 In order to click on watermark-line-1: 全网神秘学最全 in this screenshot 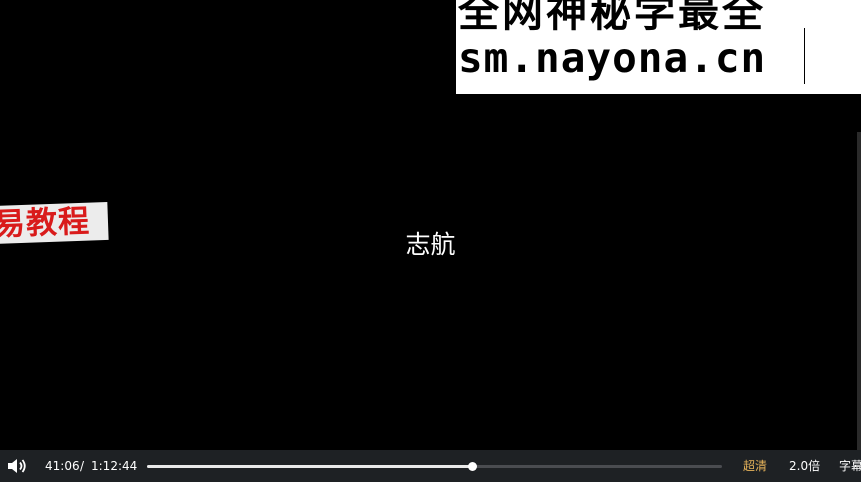, I will do `click(612, 18)`.